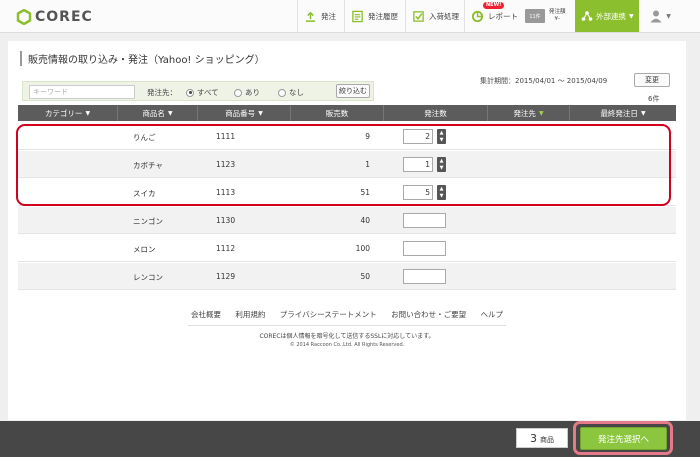  I want to click on col-category: カテゴリー ▼, so click(68, 113).